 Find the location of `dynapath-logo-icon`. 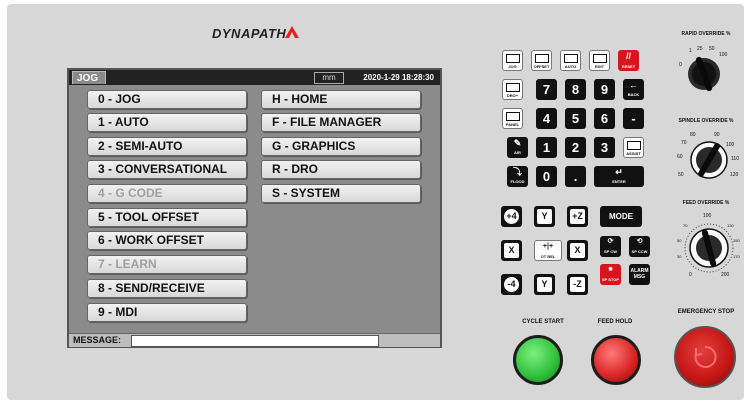

dynapath-logo-icon is located at coordinates (292, 32).